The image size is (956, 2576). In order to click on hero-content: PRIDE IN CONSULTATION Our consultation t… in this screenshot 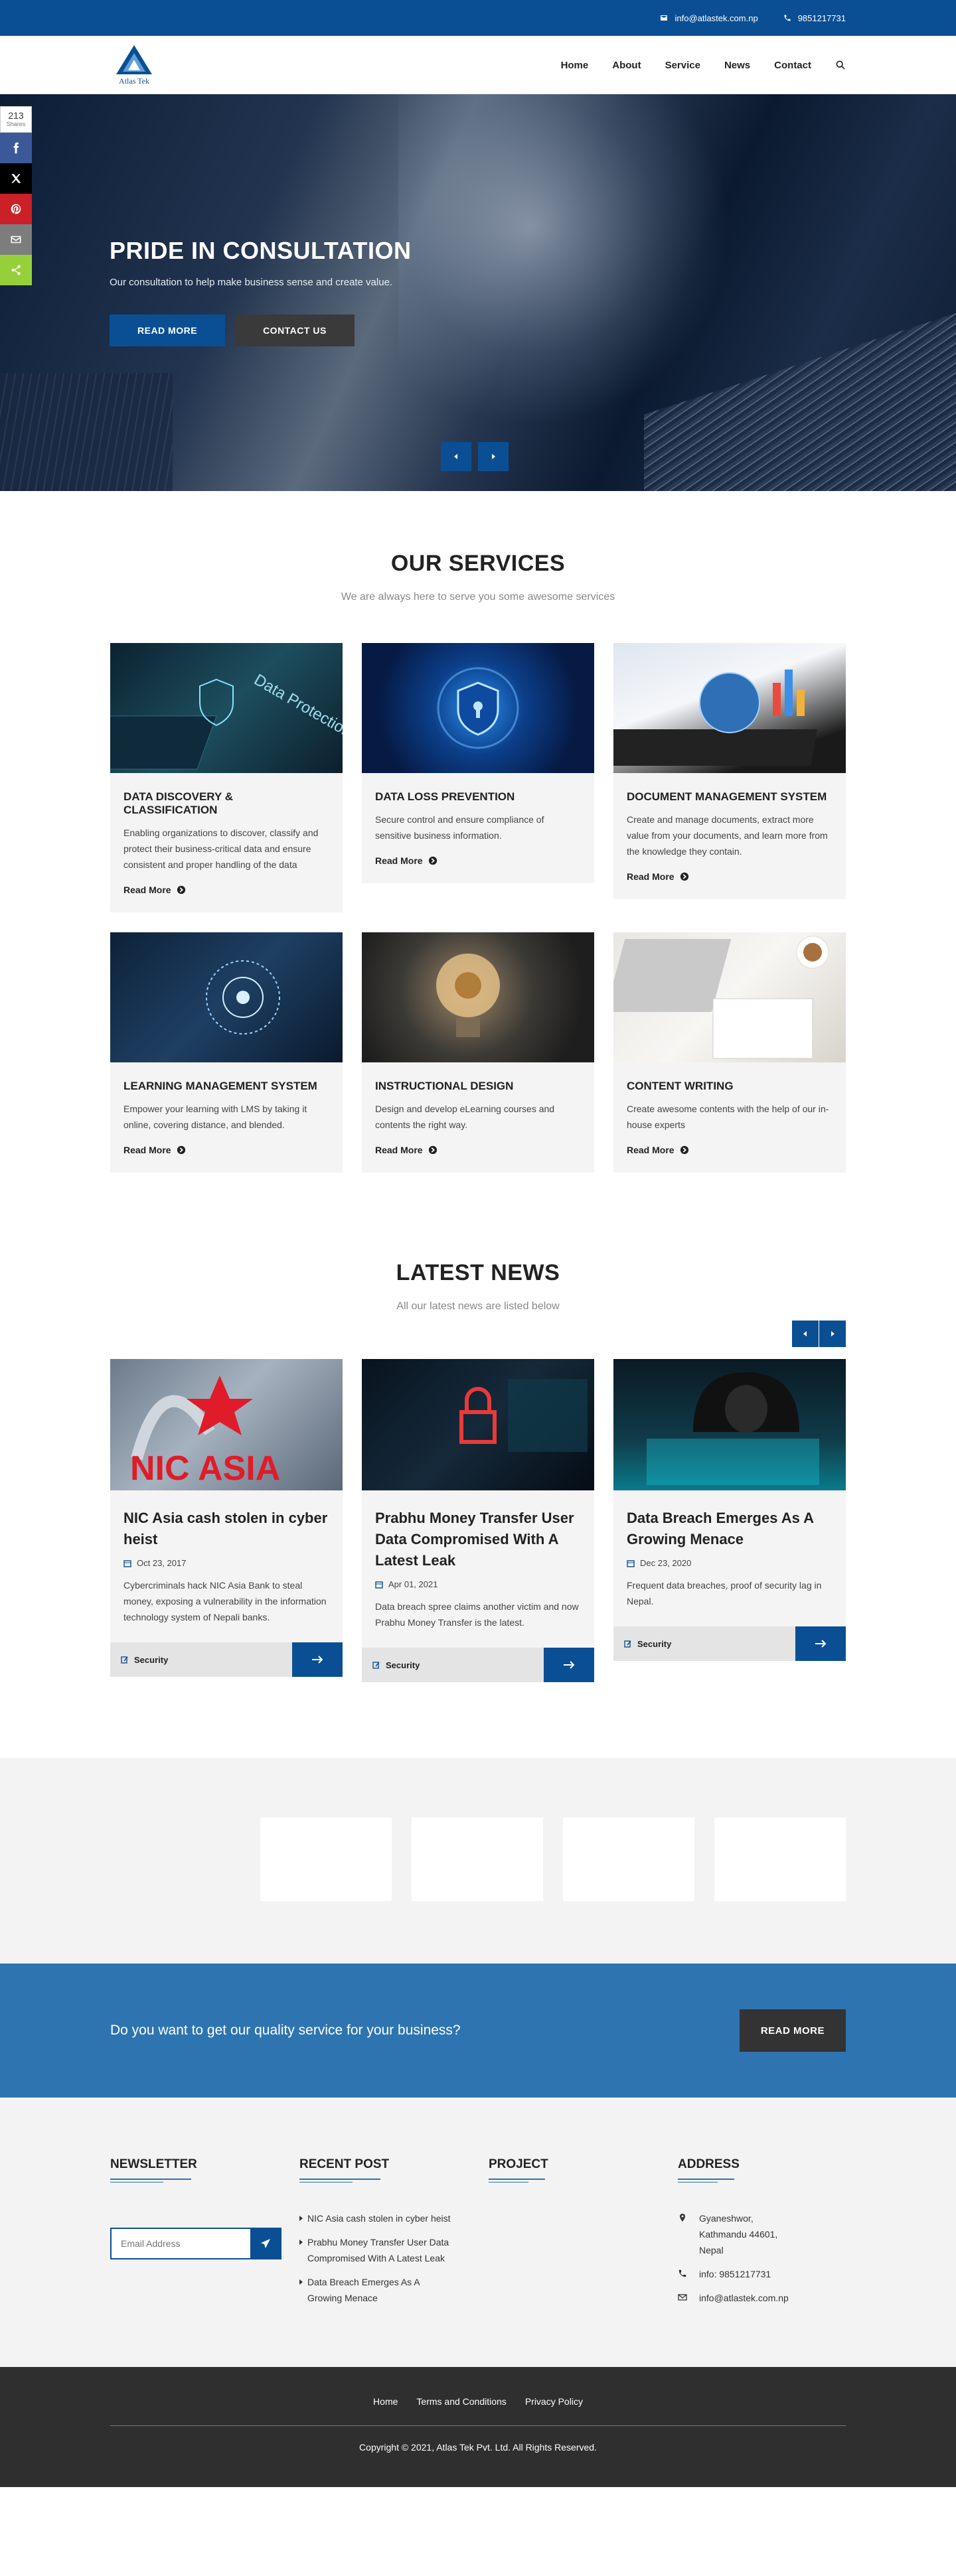, I will do `click(261, 292)`.